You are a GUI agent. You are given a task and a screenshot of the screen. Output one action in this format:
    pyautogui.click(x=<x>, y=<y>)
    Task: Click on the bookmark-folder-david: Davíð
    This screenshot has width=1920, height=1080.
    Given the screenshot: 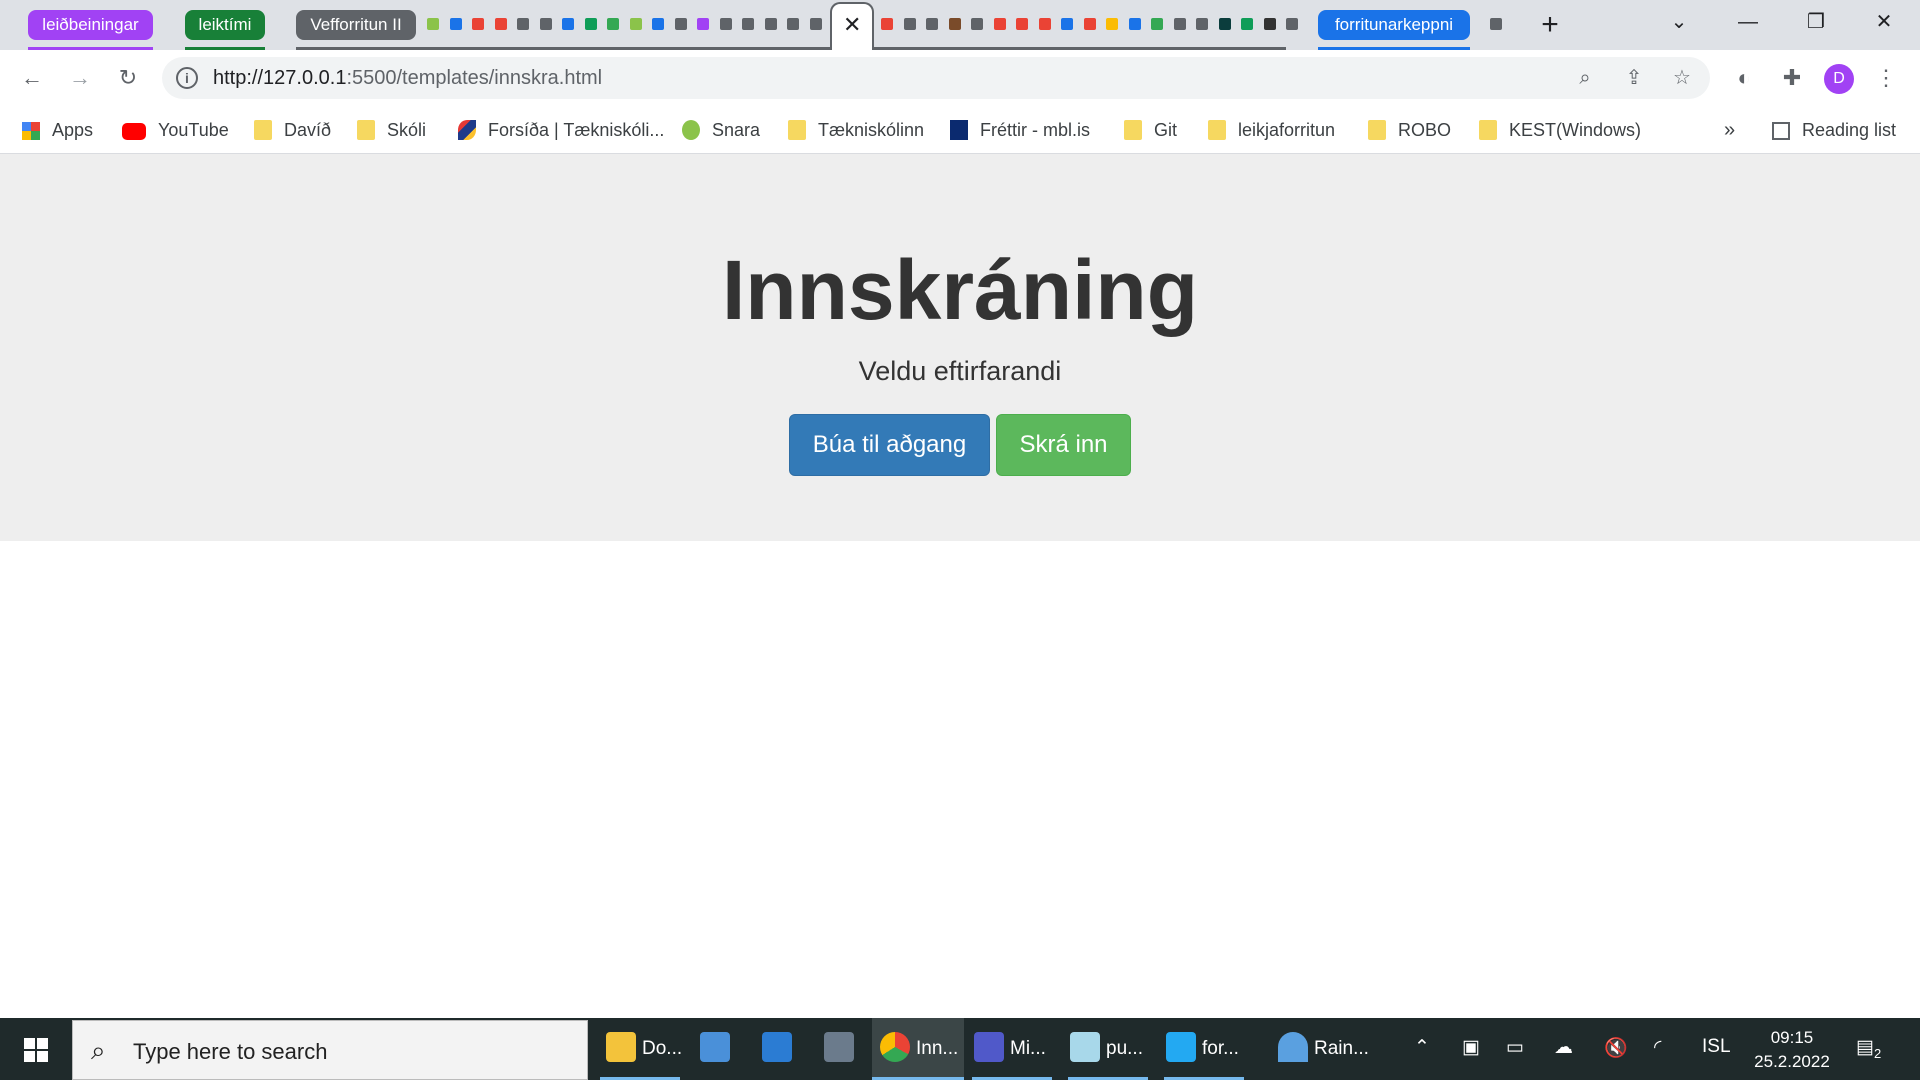 What is the action you would take?
    pyautogui.click(x=292, y=130)
    